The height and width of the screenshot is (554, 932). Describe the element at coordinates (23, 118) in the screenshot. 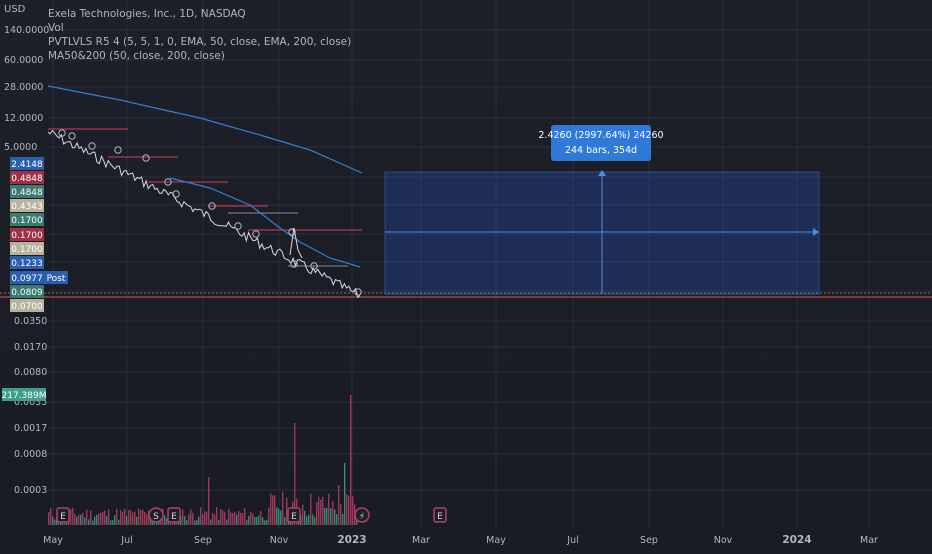

I see `price-tick-label: 12.0000` at that location.